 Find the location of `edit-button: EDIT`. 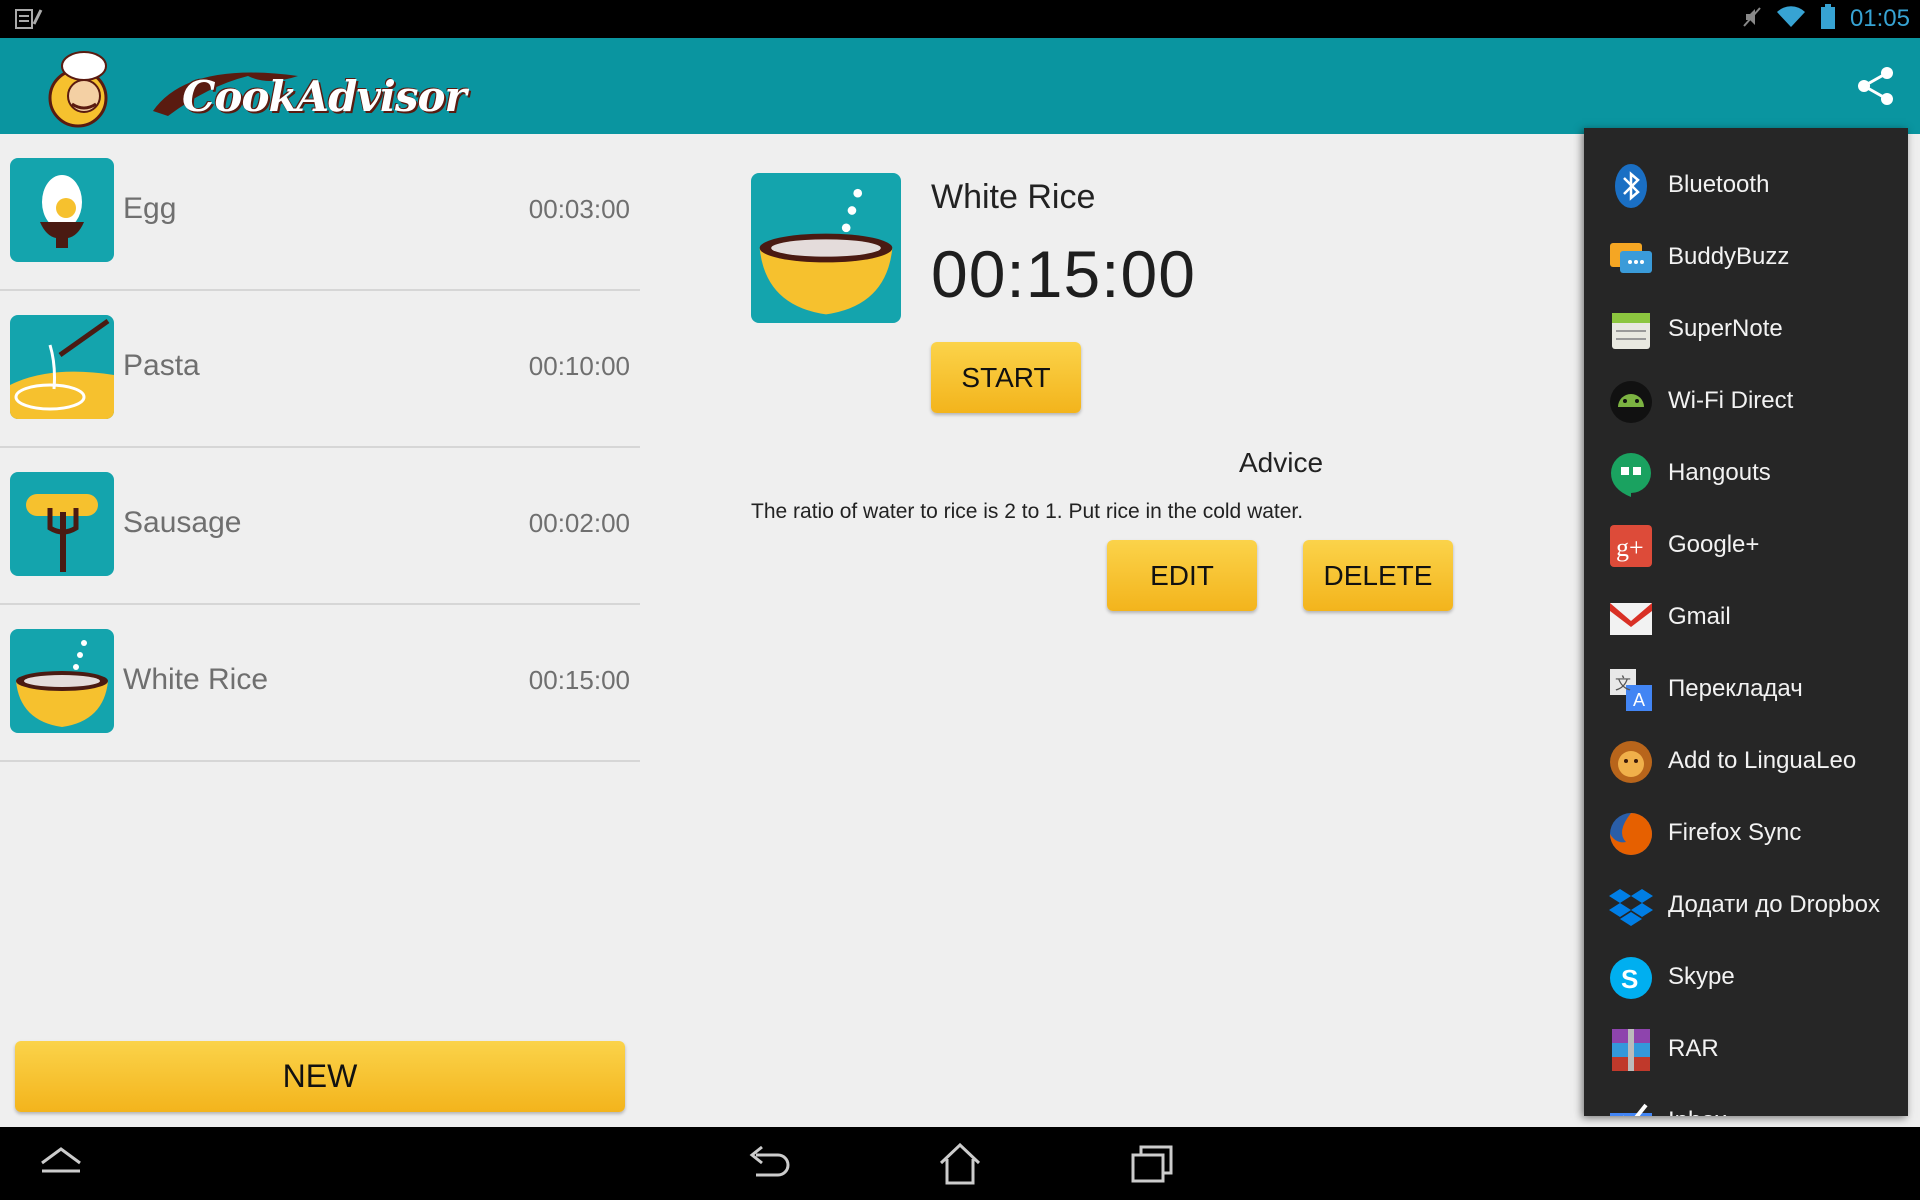

edit-button: EDIT is located at coordinates (1182, 575).